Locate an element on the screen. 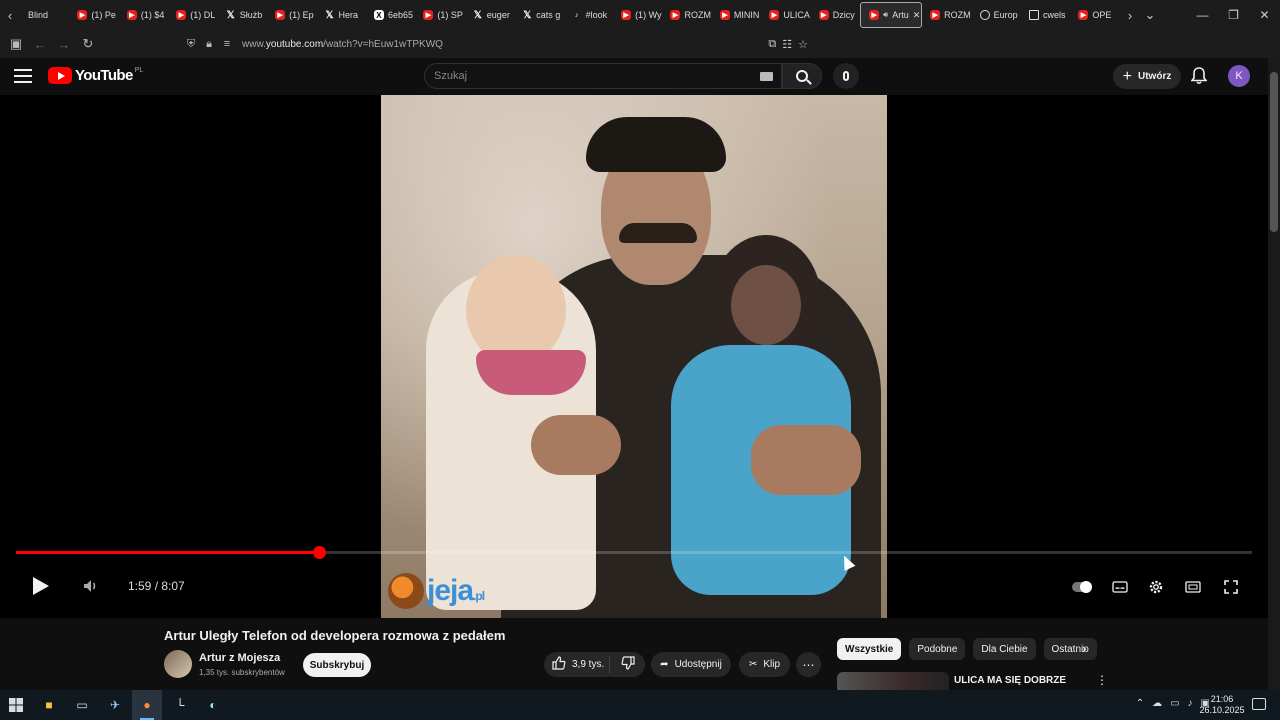 The height and width of the screenshot is (720, 1280). recommendation-menu-icon: ⋮ is located at coordinates (1102, 680).